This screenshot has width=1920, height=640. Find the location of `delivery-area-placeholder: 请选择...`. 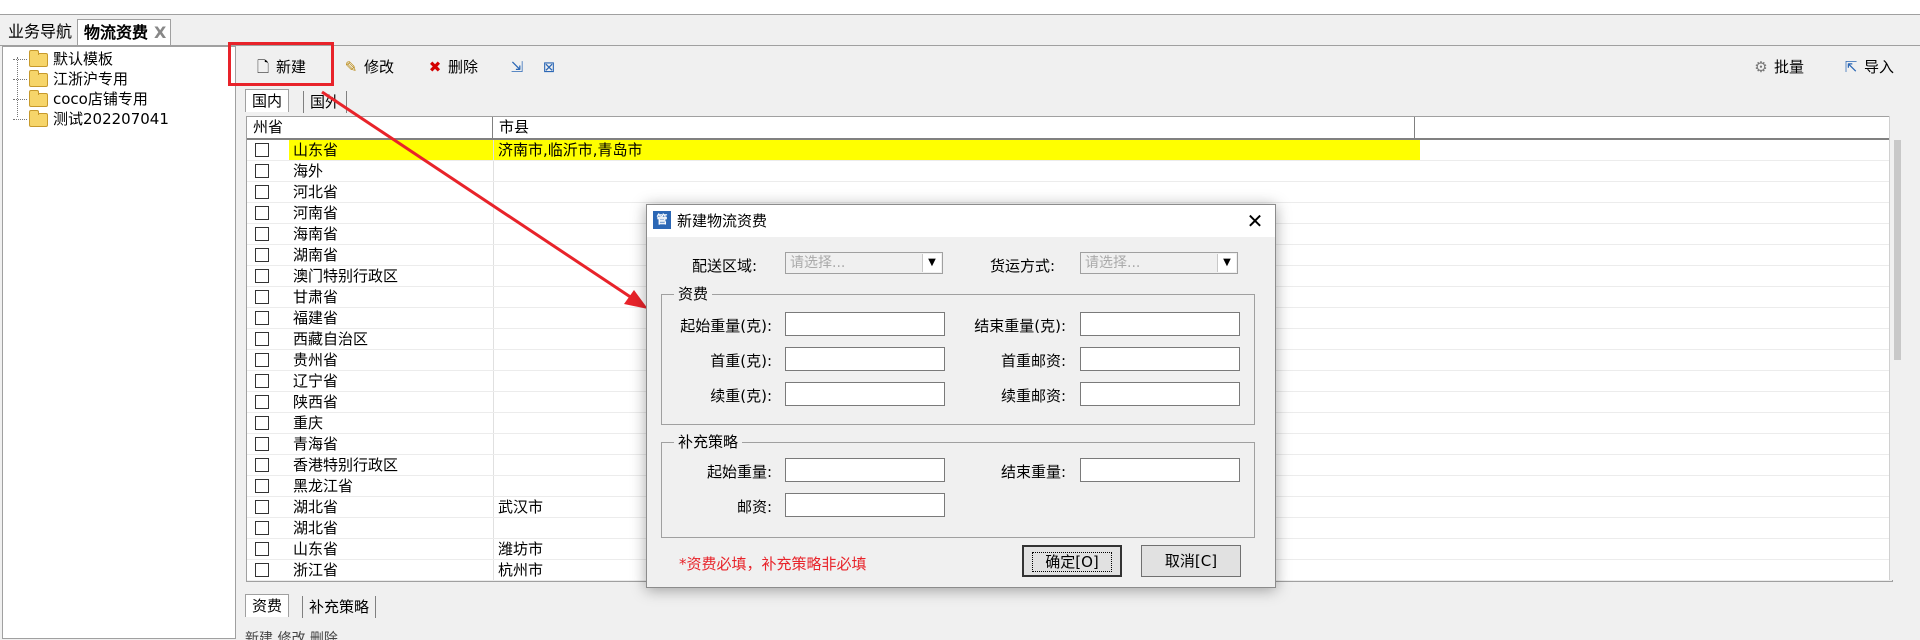

delivery-area-placeholder: 请选择... is located at coordinates (818, 263).